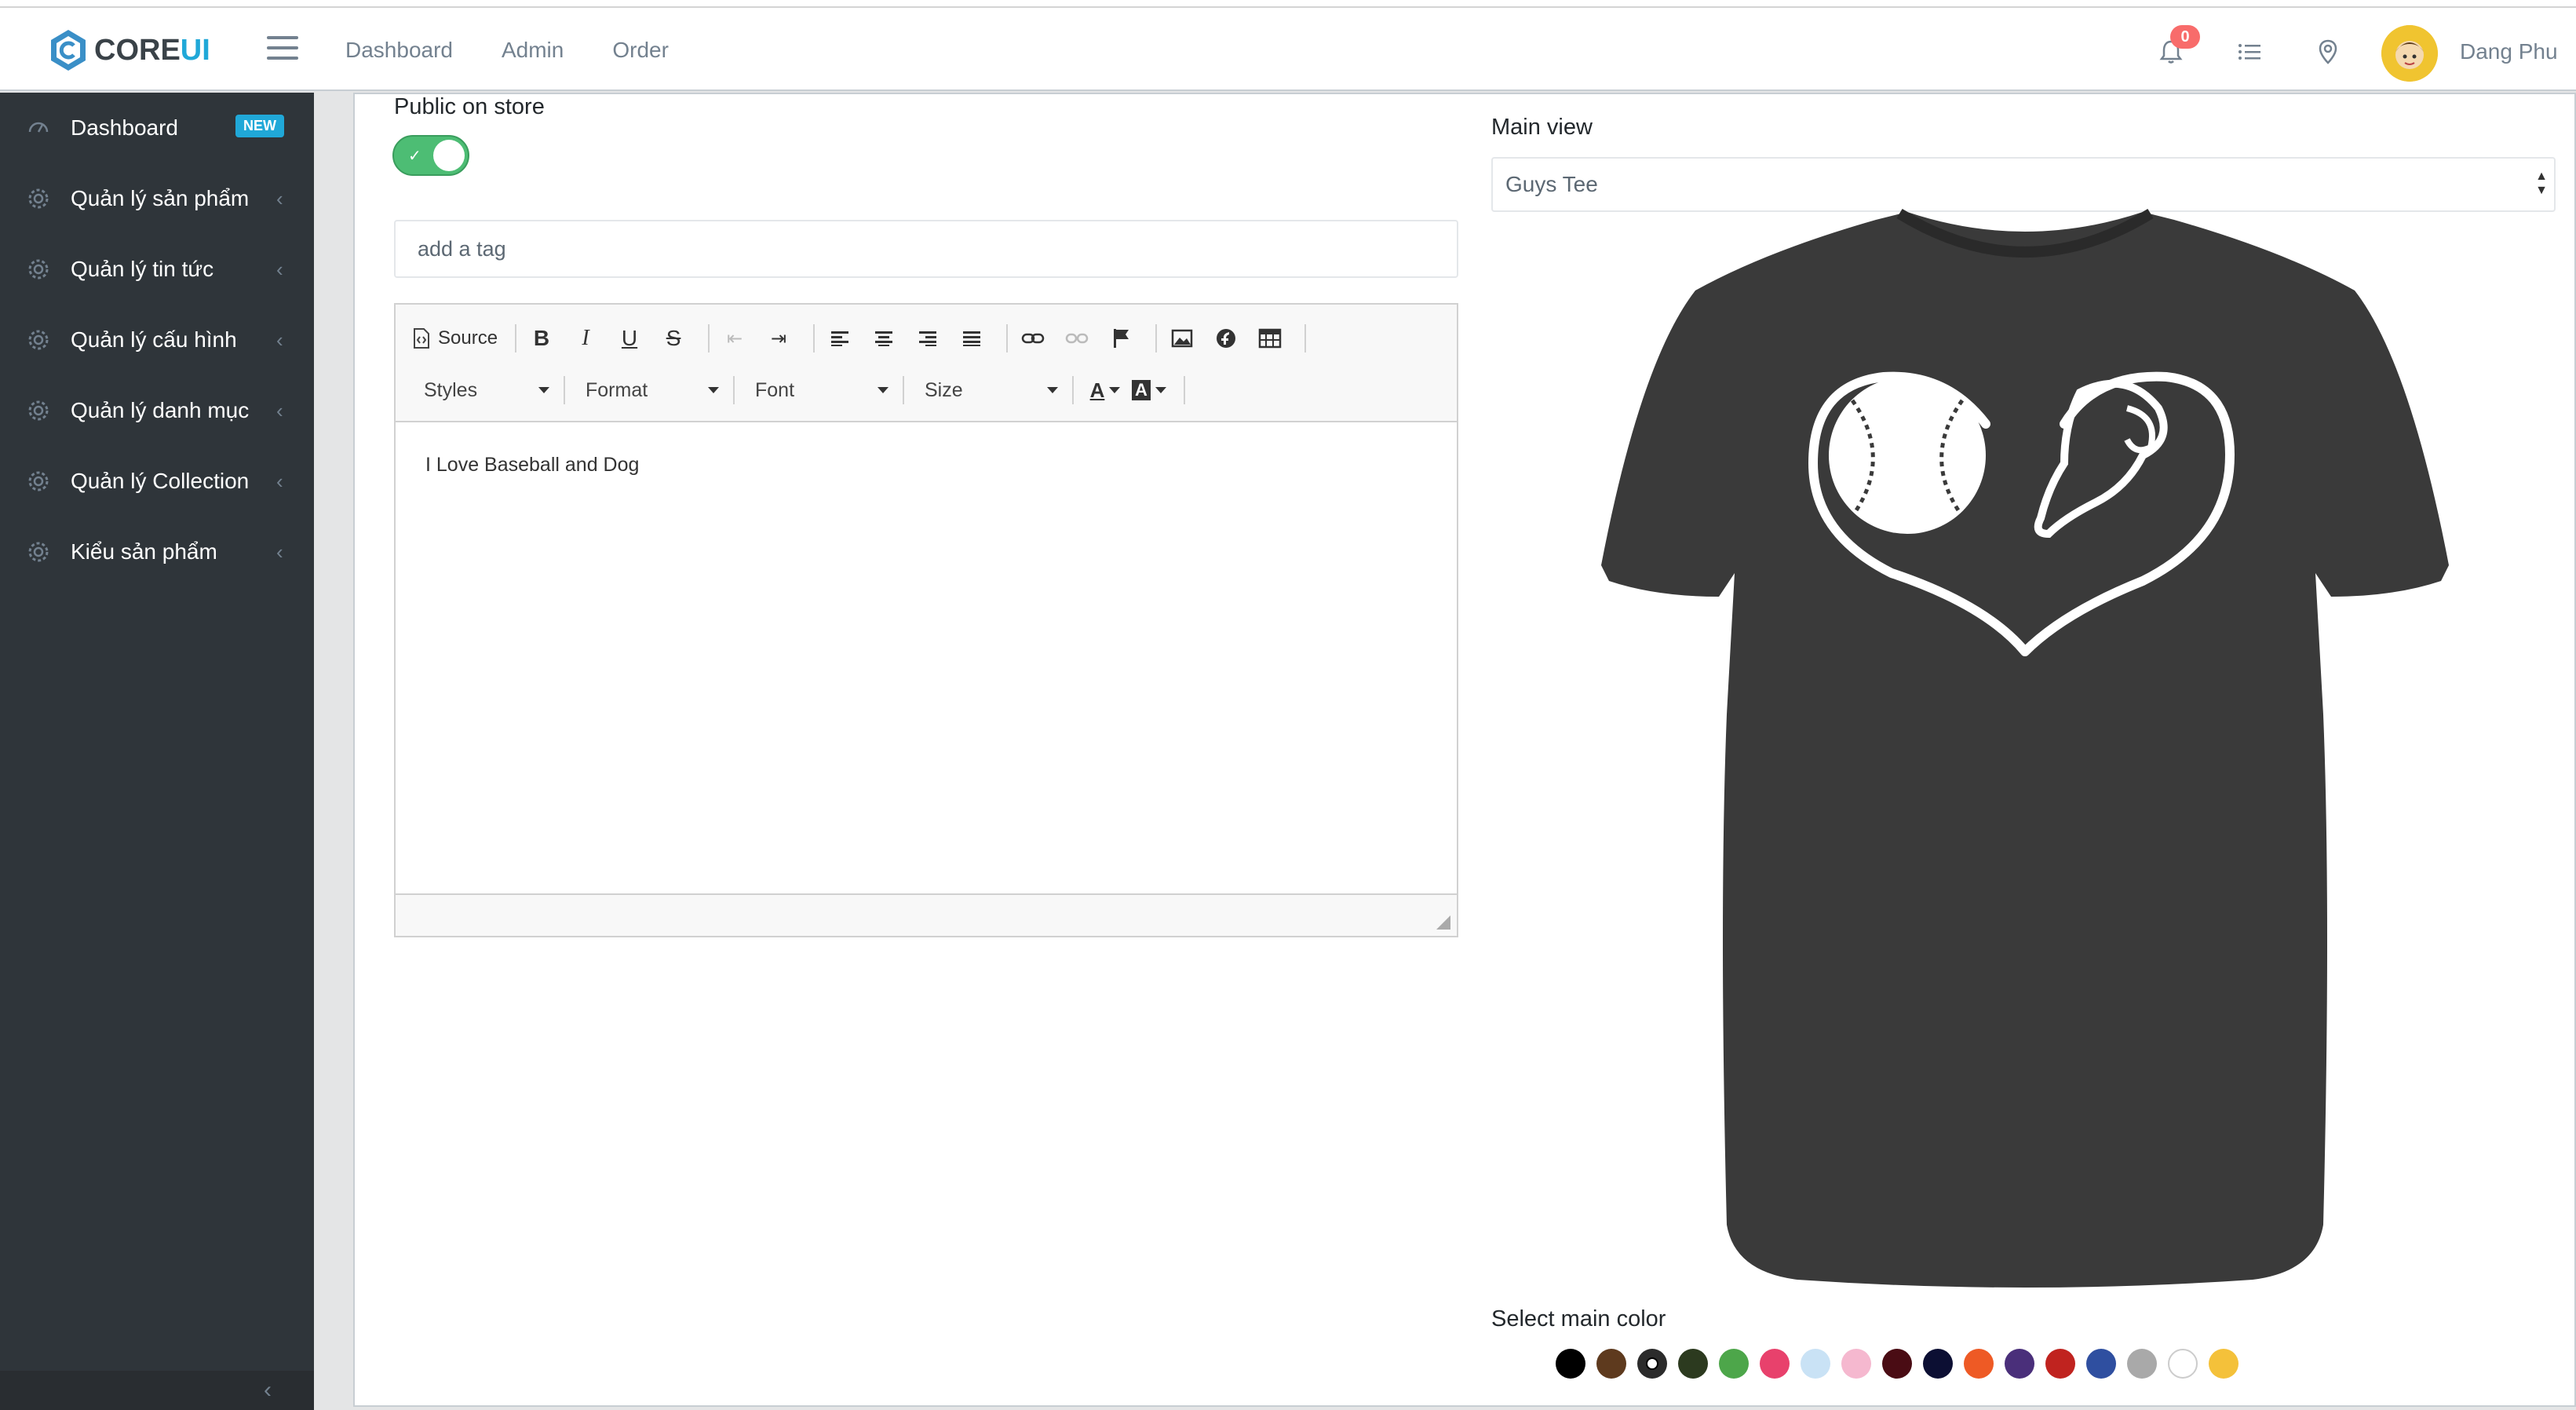 This screenshot has height=1410, width=2576. What do you see at coordinates (927, 339) in the screenshot?
I see `align-right-button` at bounding box center [927, 339].